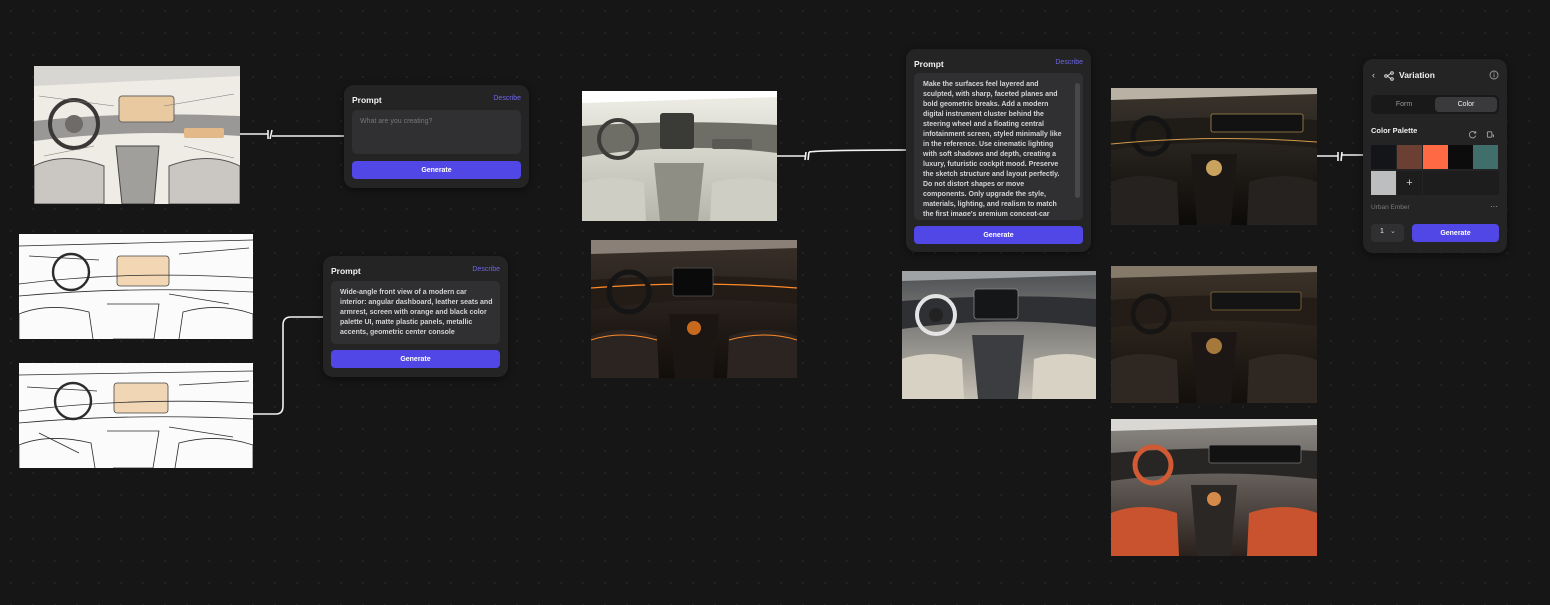 The height and width of the screenshot is (605, 1550). What do you see at coordinates (1373, 75) in the screenshot?
I see `chevron-left-icon: ‹` at bounding box center [1373, 75].